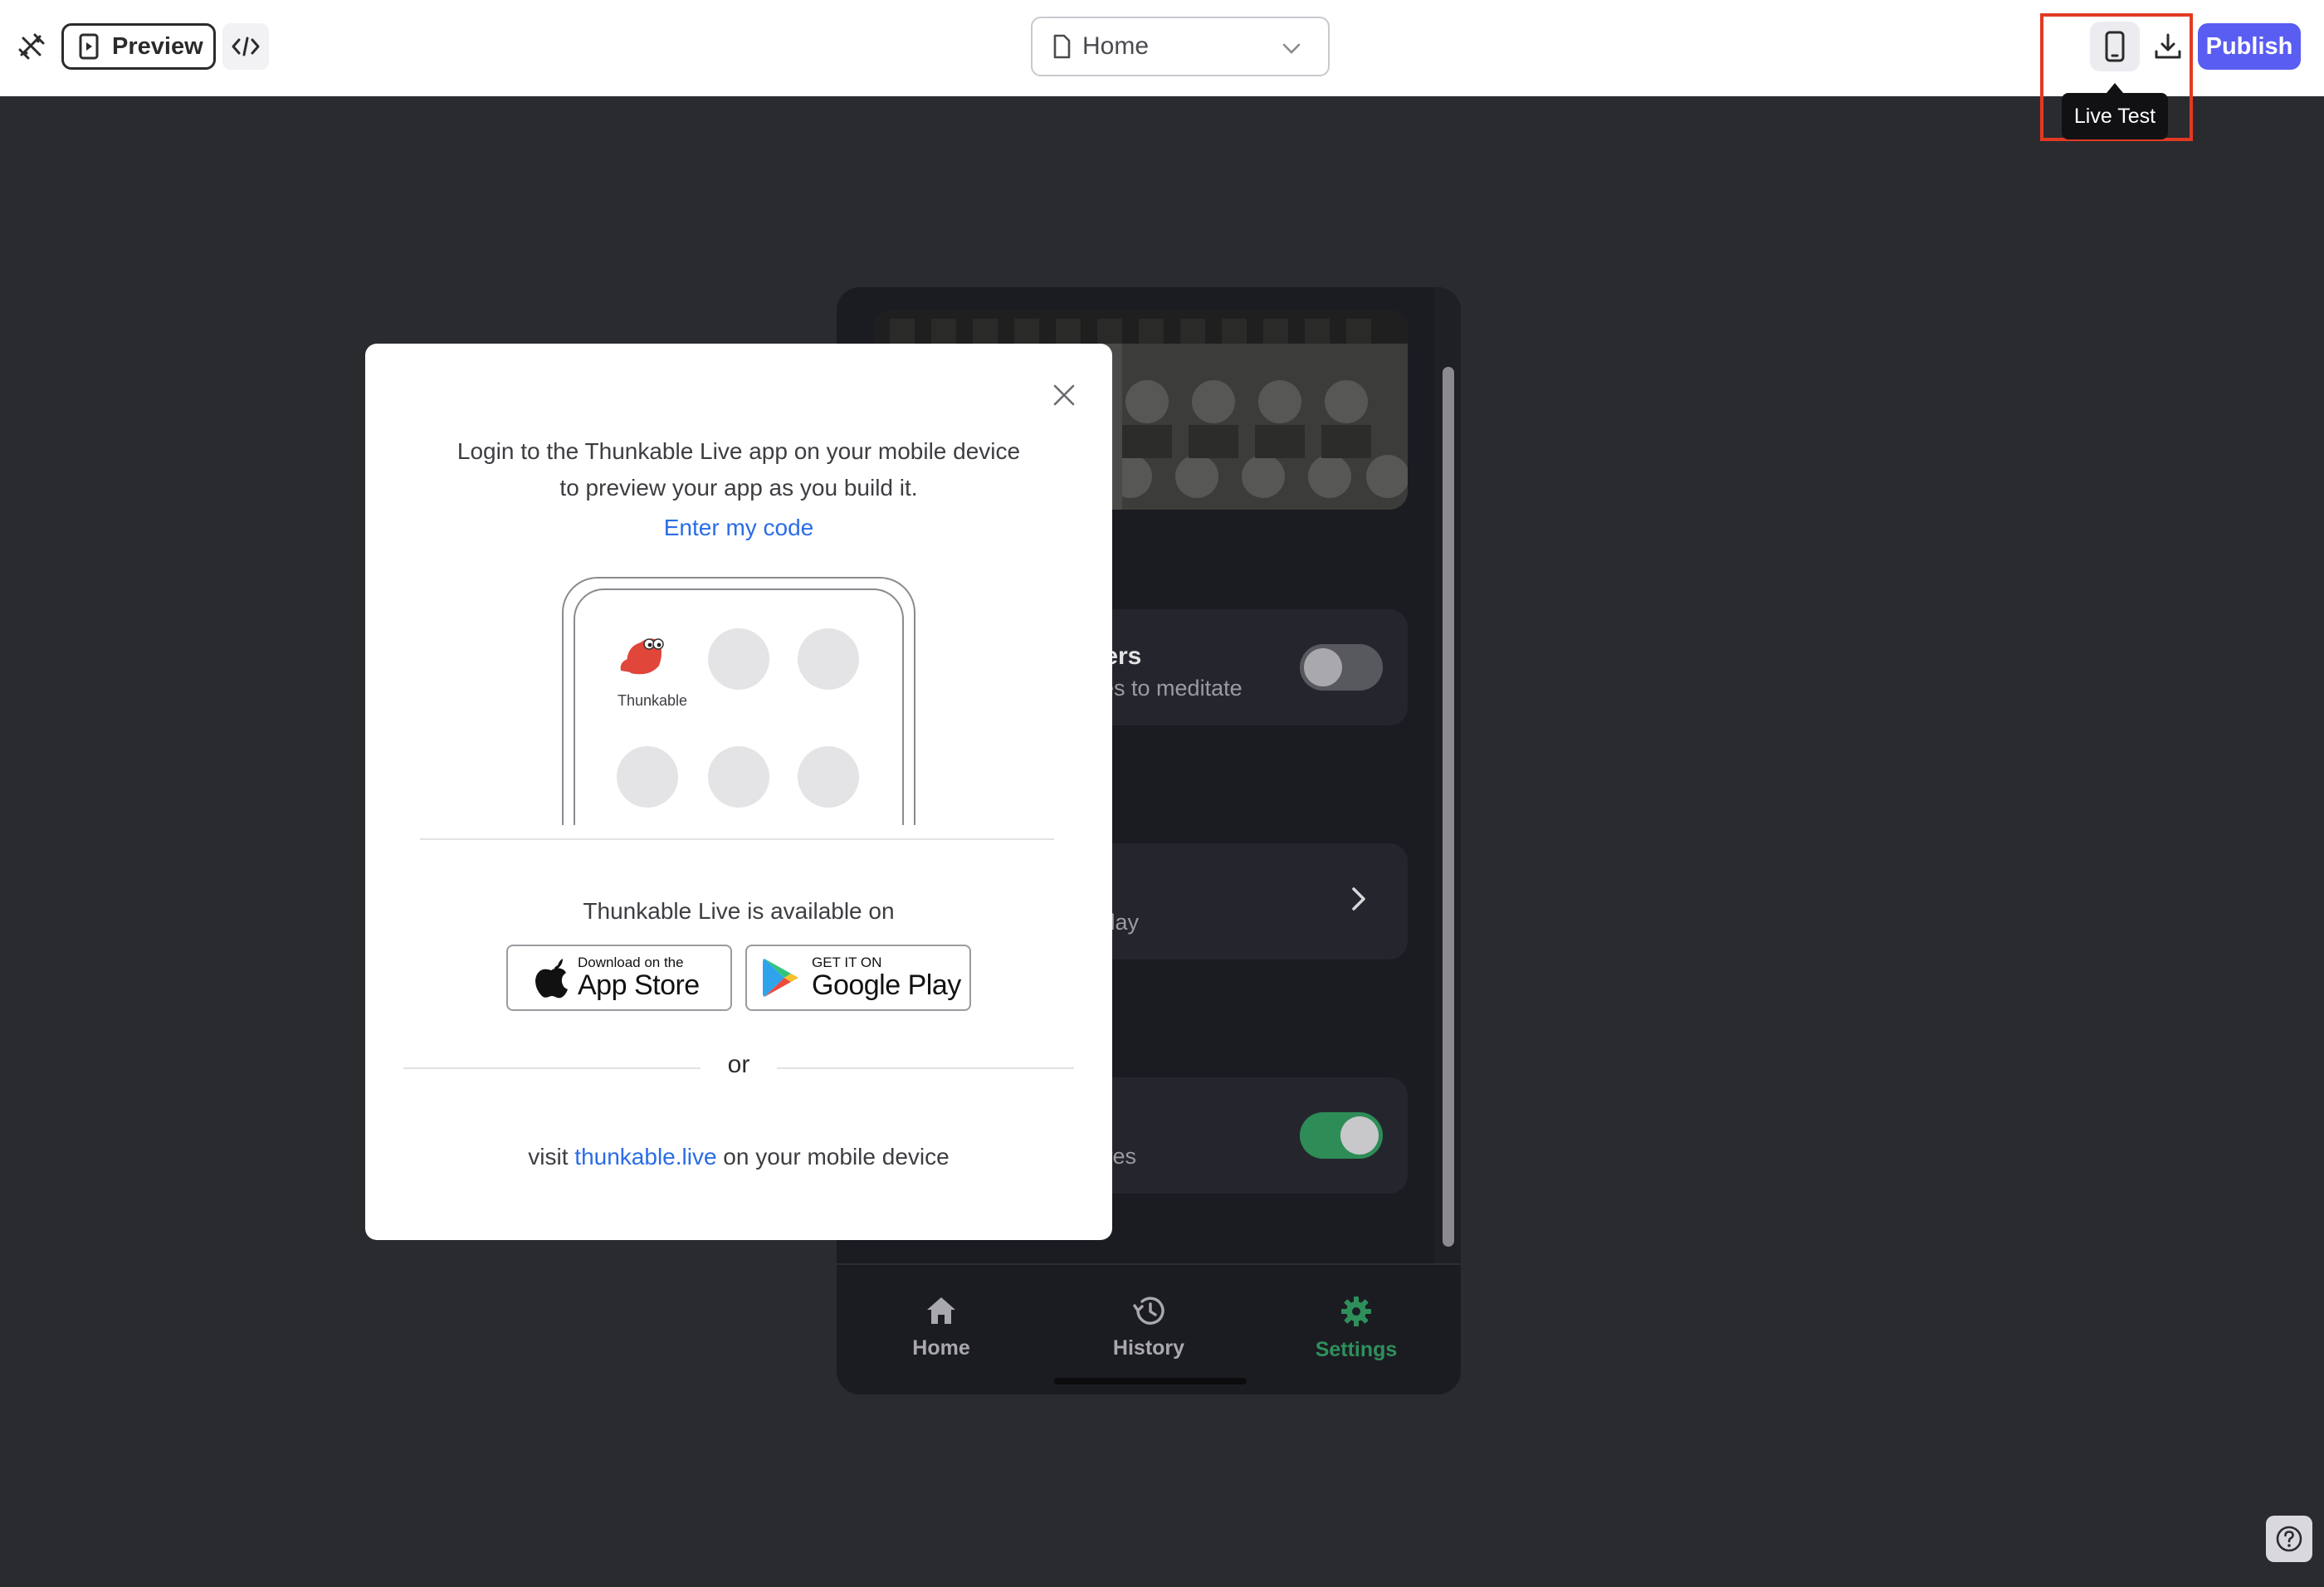  What do you see at coordinates (32, 46) in the screenshot?
I see `design-tools-icon` at bounding box center [32, 46].